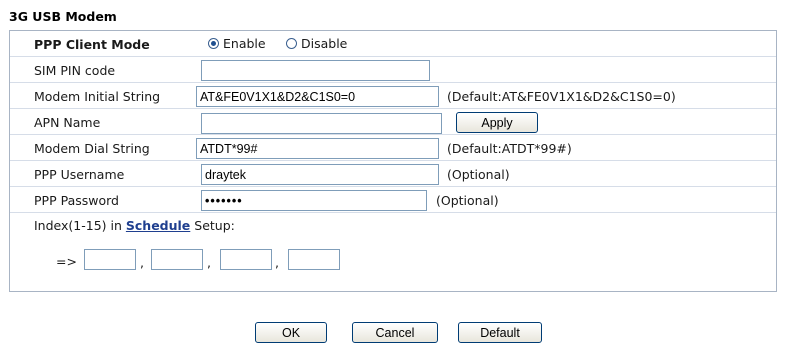  I want to click on row-ppp-password: PPP Password (Optional), so click(393, 200).